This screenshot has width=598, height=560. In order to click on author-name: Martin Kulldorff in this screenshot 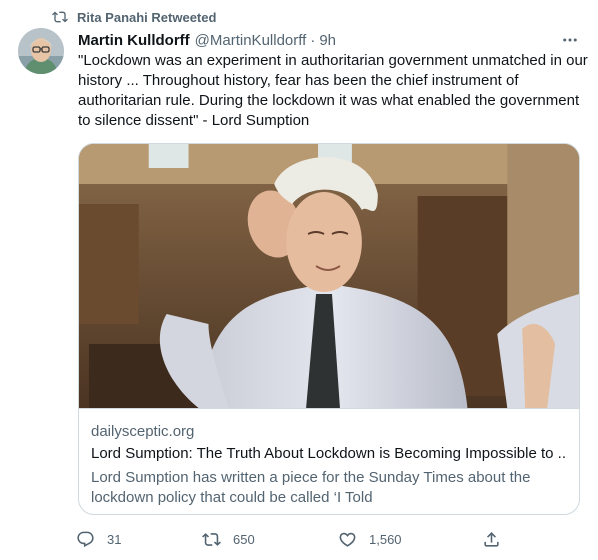, I will do `click(134, 40)`.